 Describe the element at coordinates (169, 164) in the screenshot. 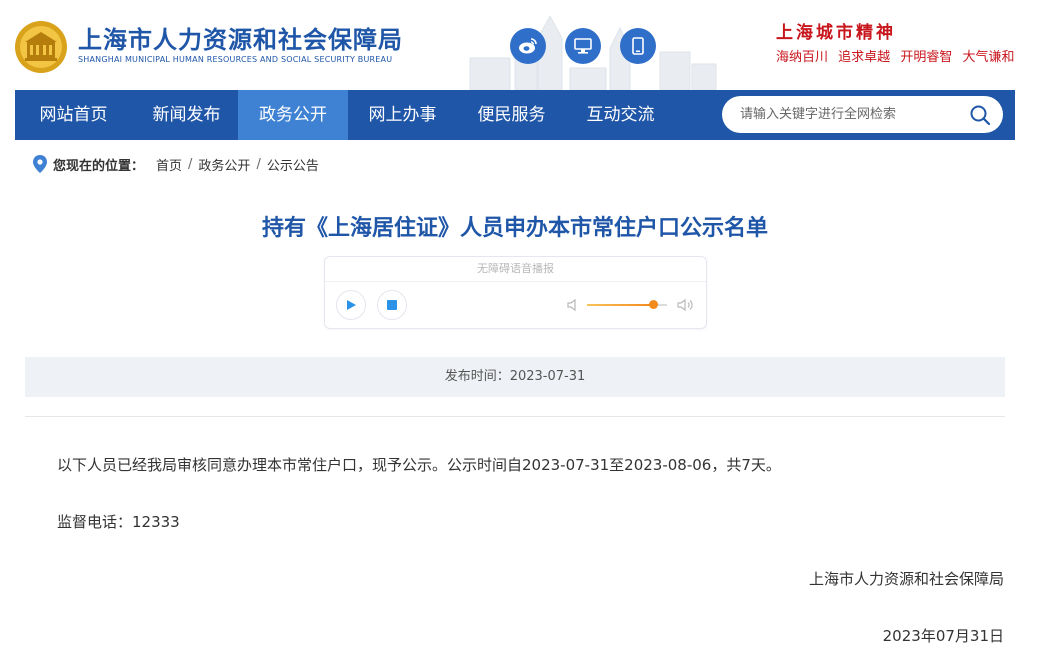

I see `breadcrumb-link-home: 首页` at that location.